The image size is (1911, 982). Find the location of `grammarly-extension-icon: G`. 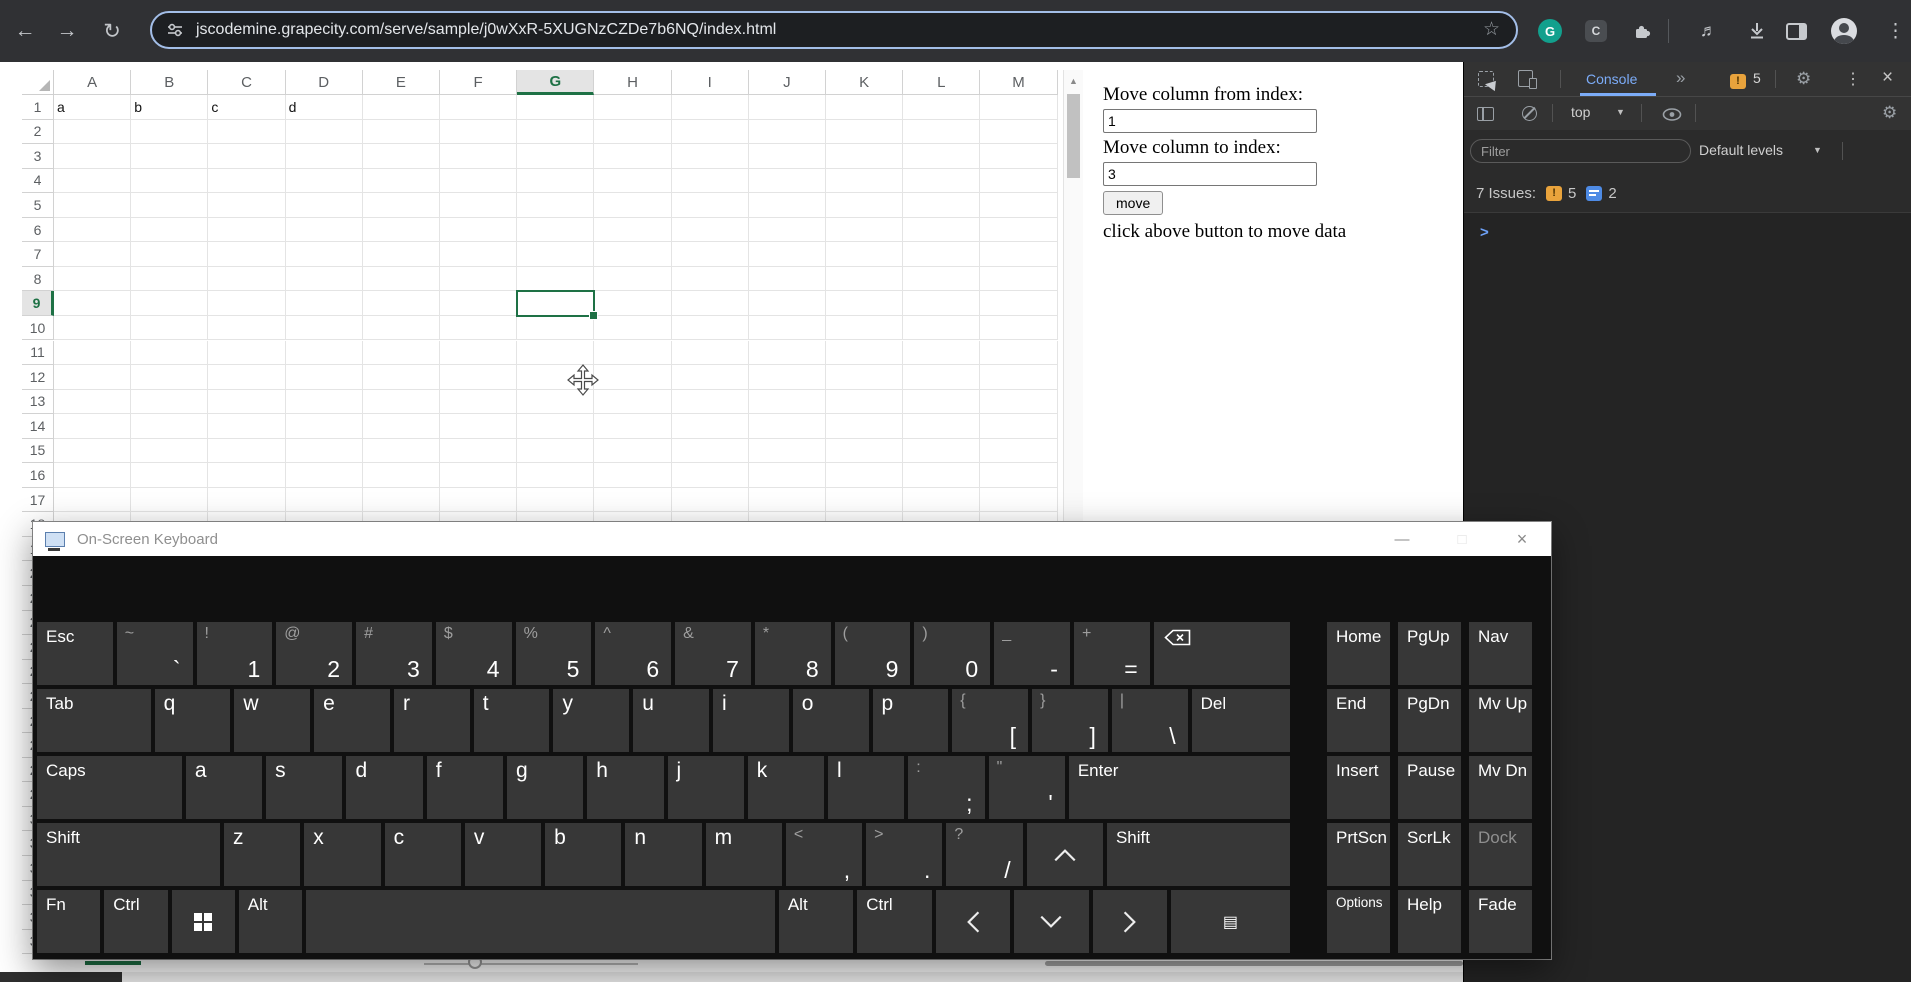

grammarly-extension-icon: G is located at coordinates (1550, 31).